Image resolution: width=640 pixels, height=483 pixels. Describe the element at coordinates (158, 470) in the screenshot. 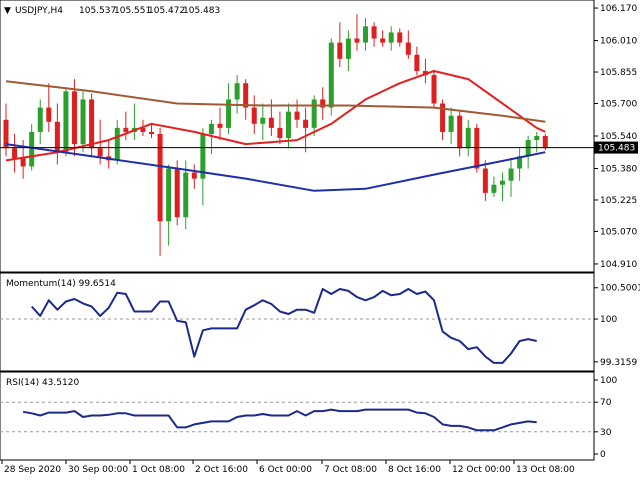

I see `time-tick-label: 1 Oct 08:00` at that location.